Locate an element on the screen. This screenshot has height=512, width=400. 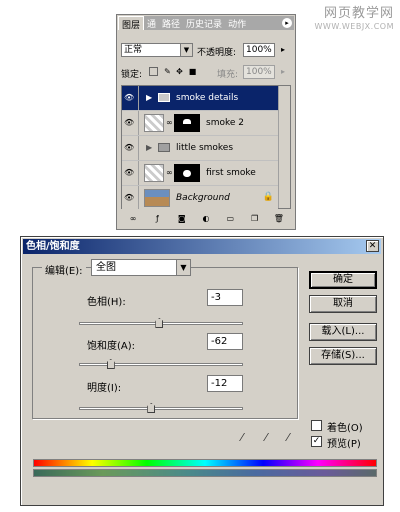
layer-row: 👁 ▶ little smokes is located at coordinates (200, 148).